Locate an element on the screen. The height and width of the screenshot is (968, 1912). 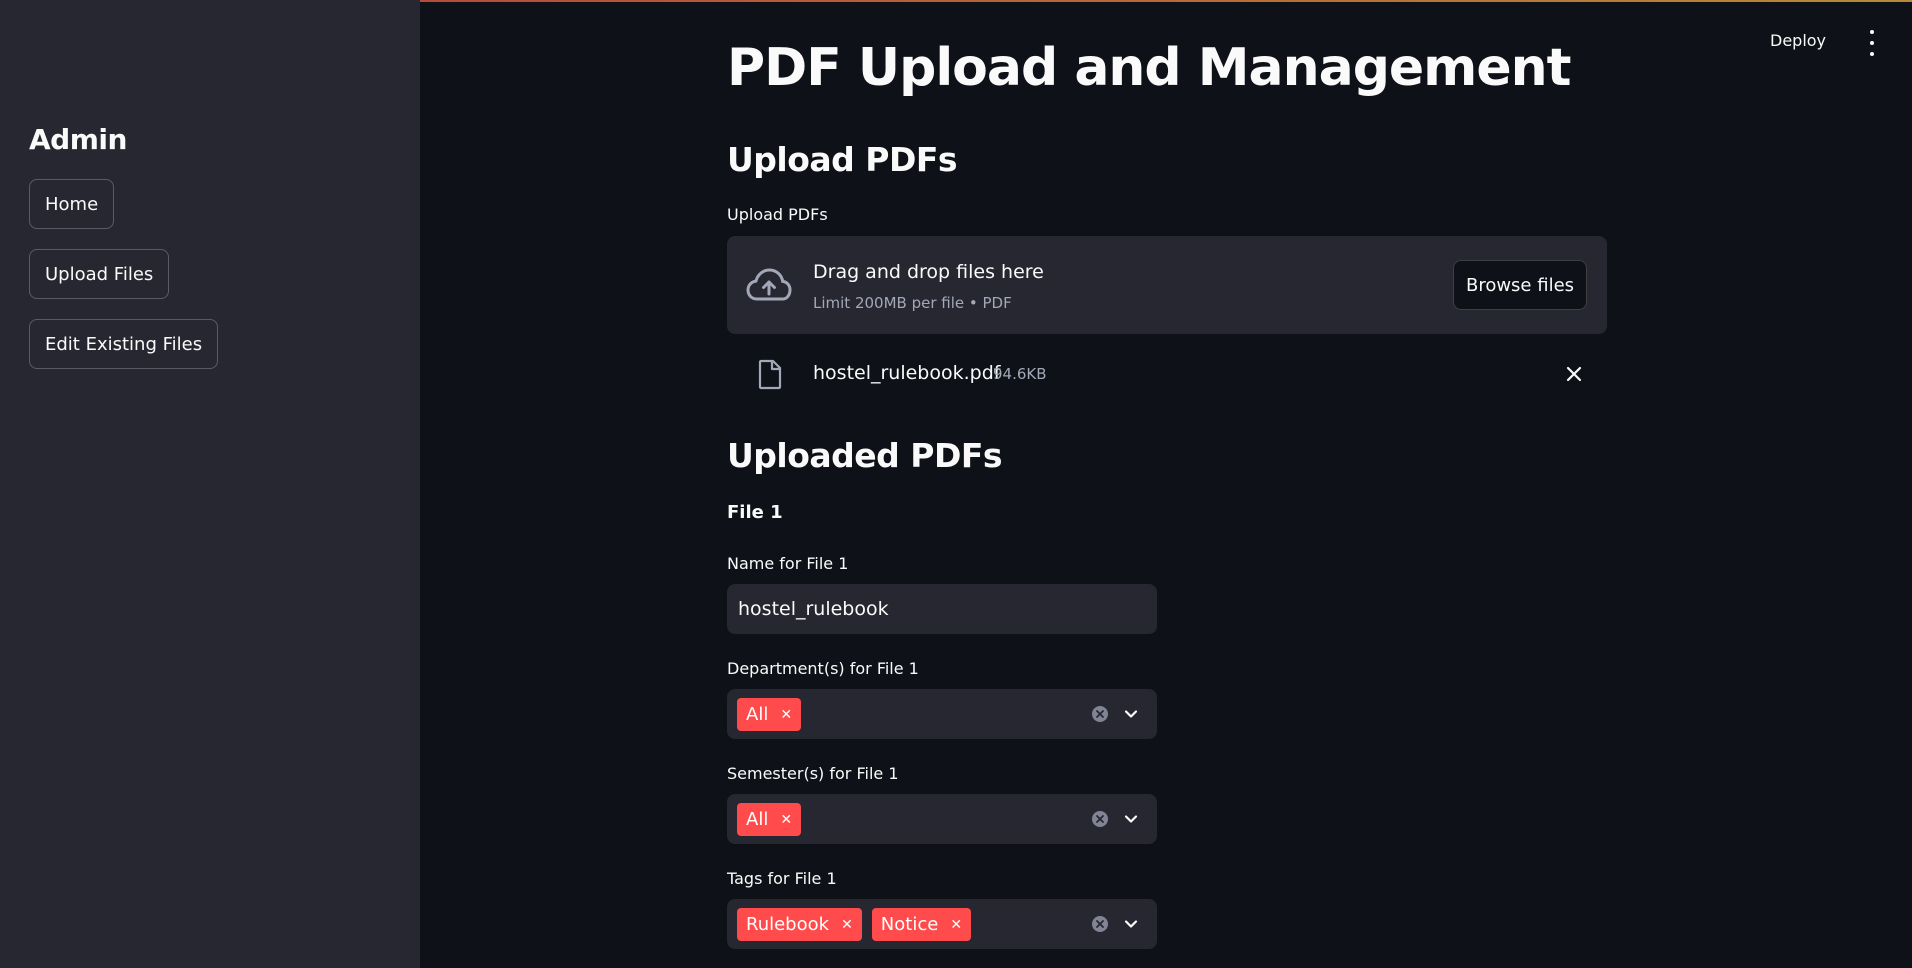
uploaded-file-size: 94.6KB is located at coordinates (1020, 374).